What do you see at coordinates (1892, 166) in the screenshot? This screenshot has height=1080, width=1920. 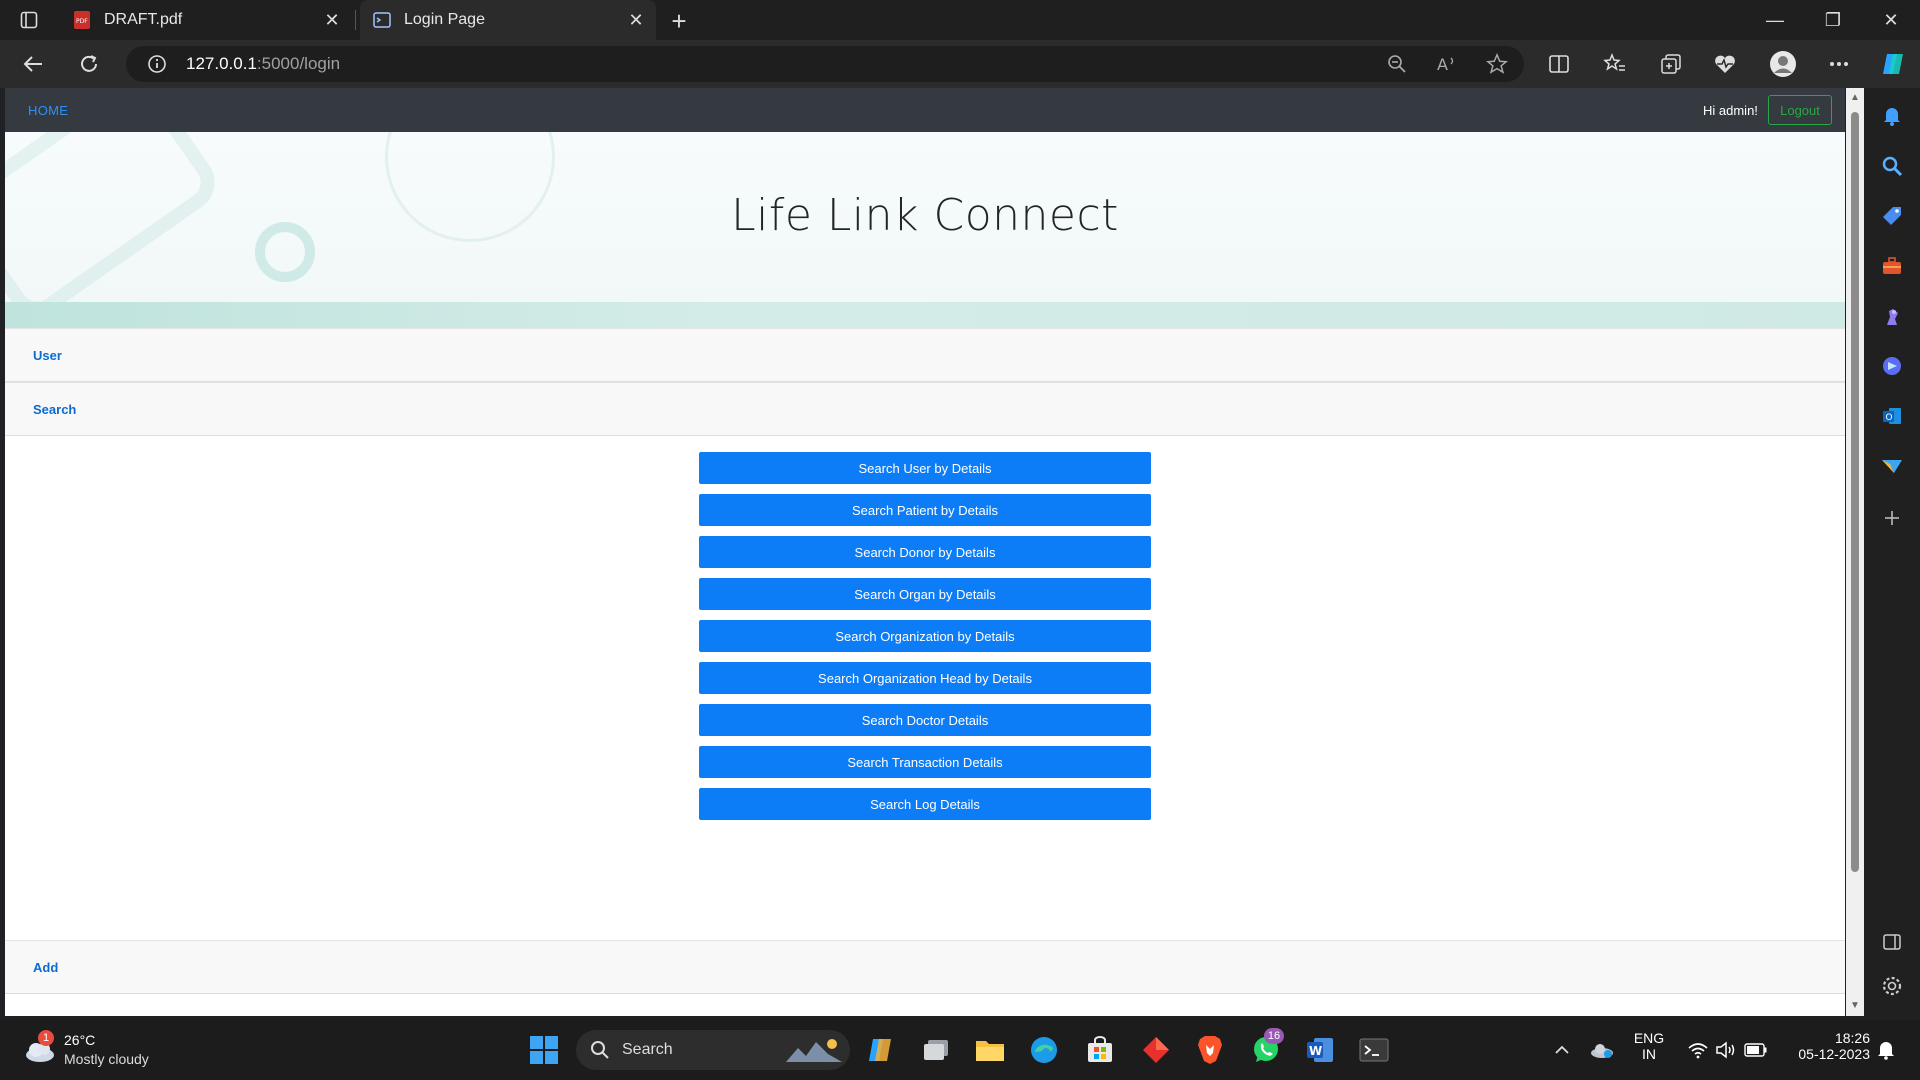 I see `search-sidebar-icon` at bounding box center [1892, 166].